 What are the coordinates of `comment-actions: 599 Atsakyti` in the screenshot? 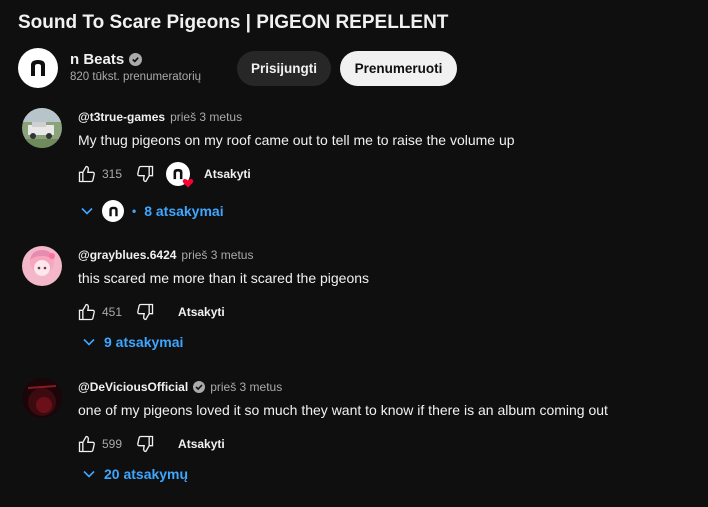 It's located at (150, 444).